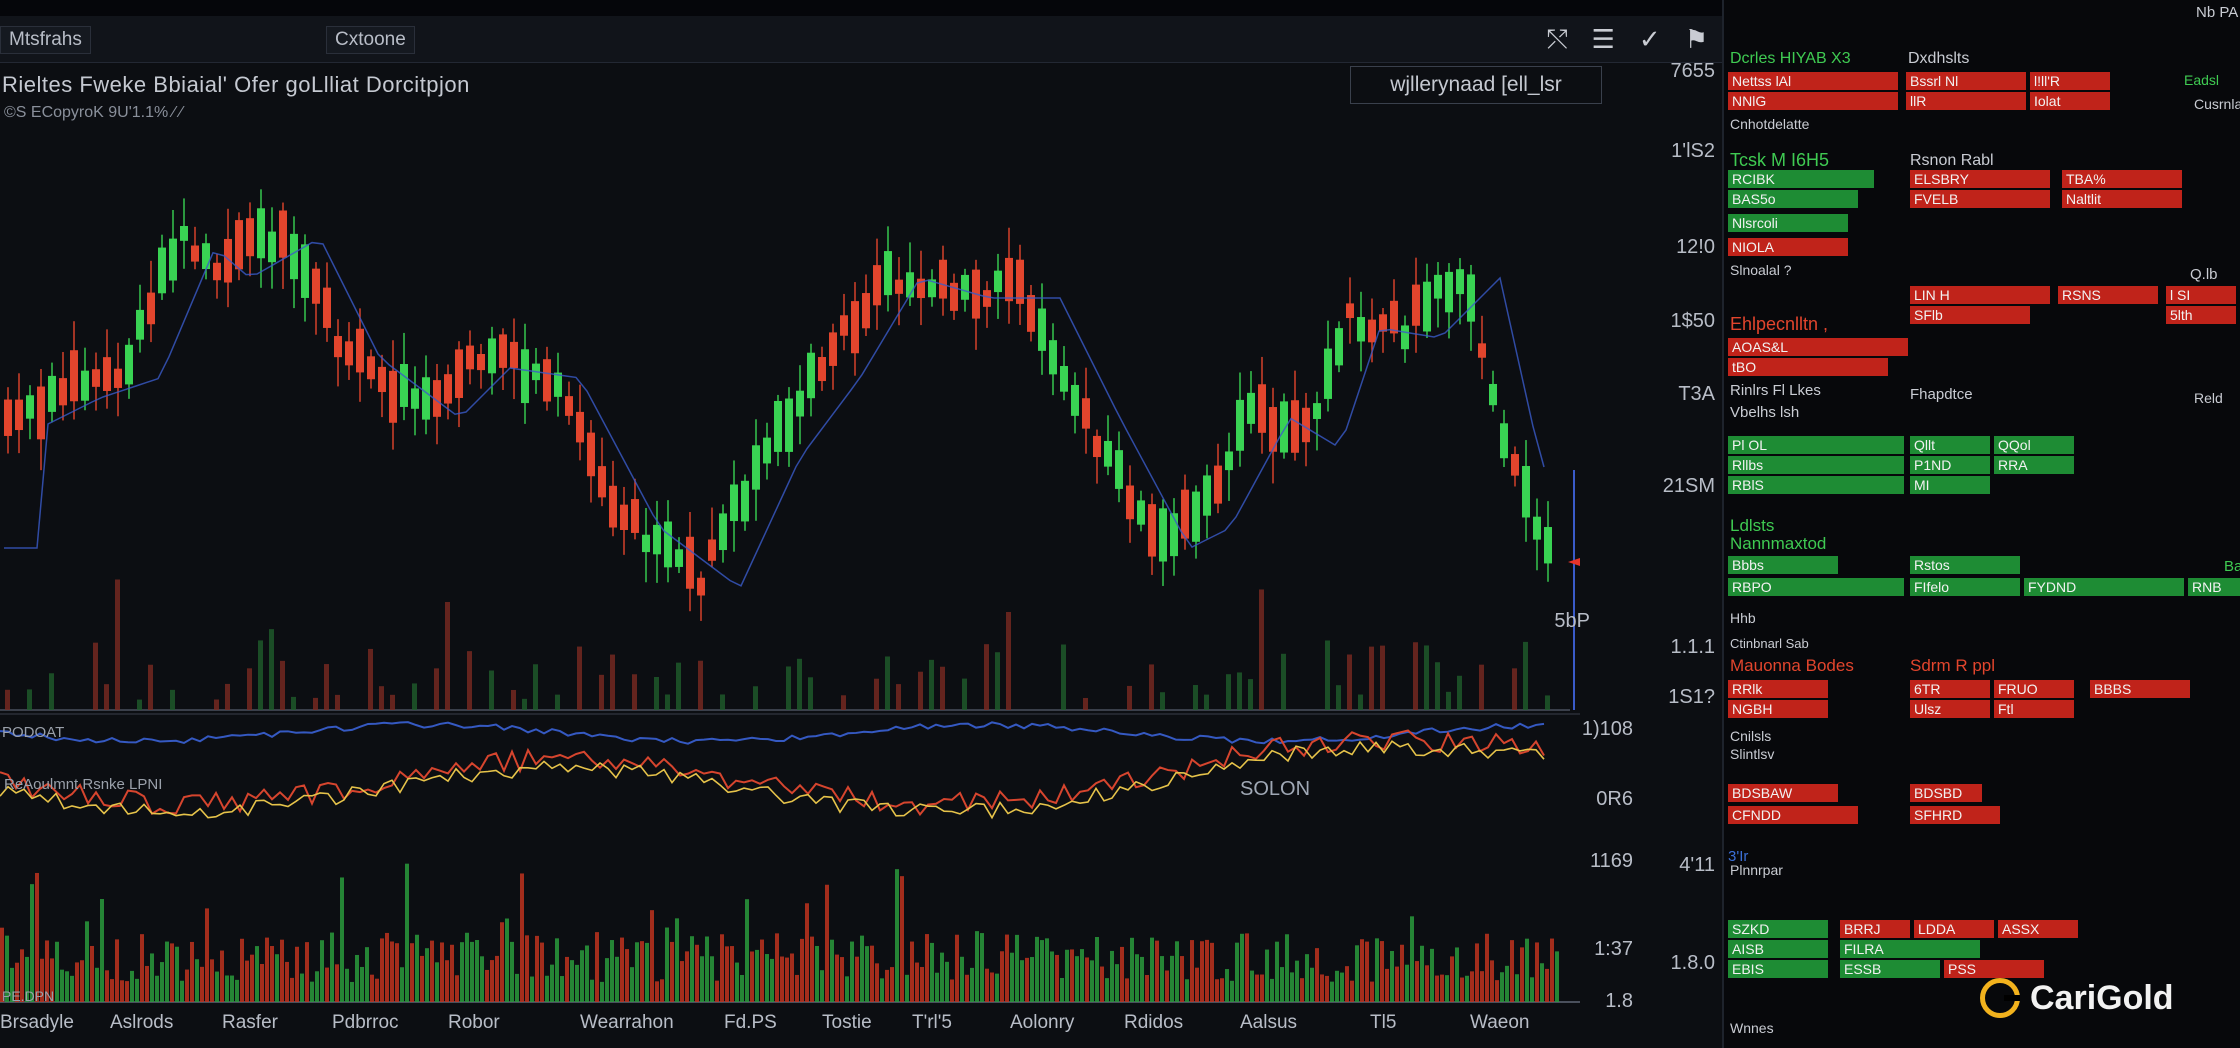 The width and height of the screenshot is (2240, 1048). Describe the element at coordinates (1966, 101) in the screenshot. I see `panel-cell: llR` at that location.